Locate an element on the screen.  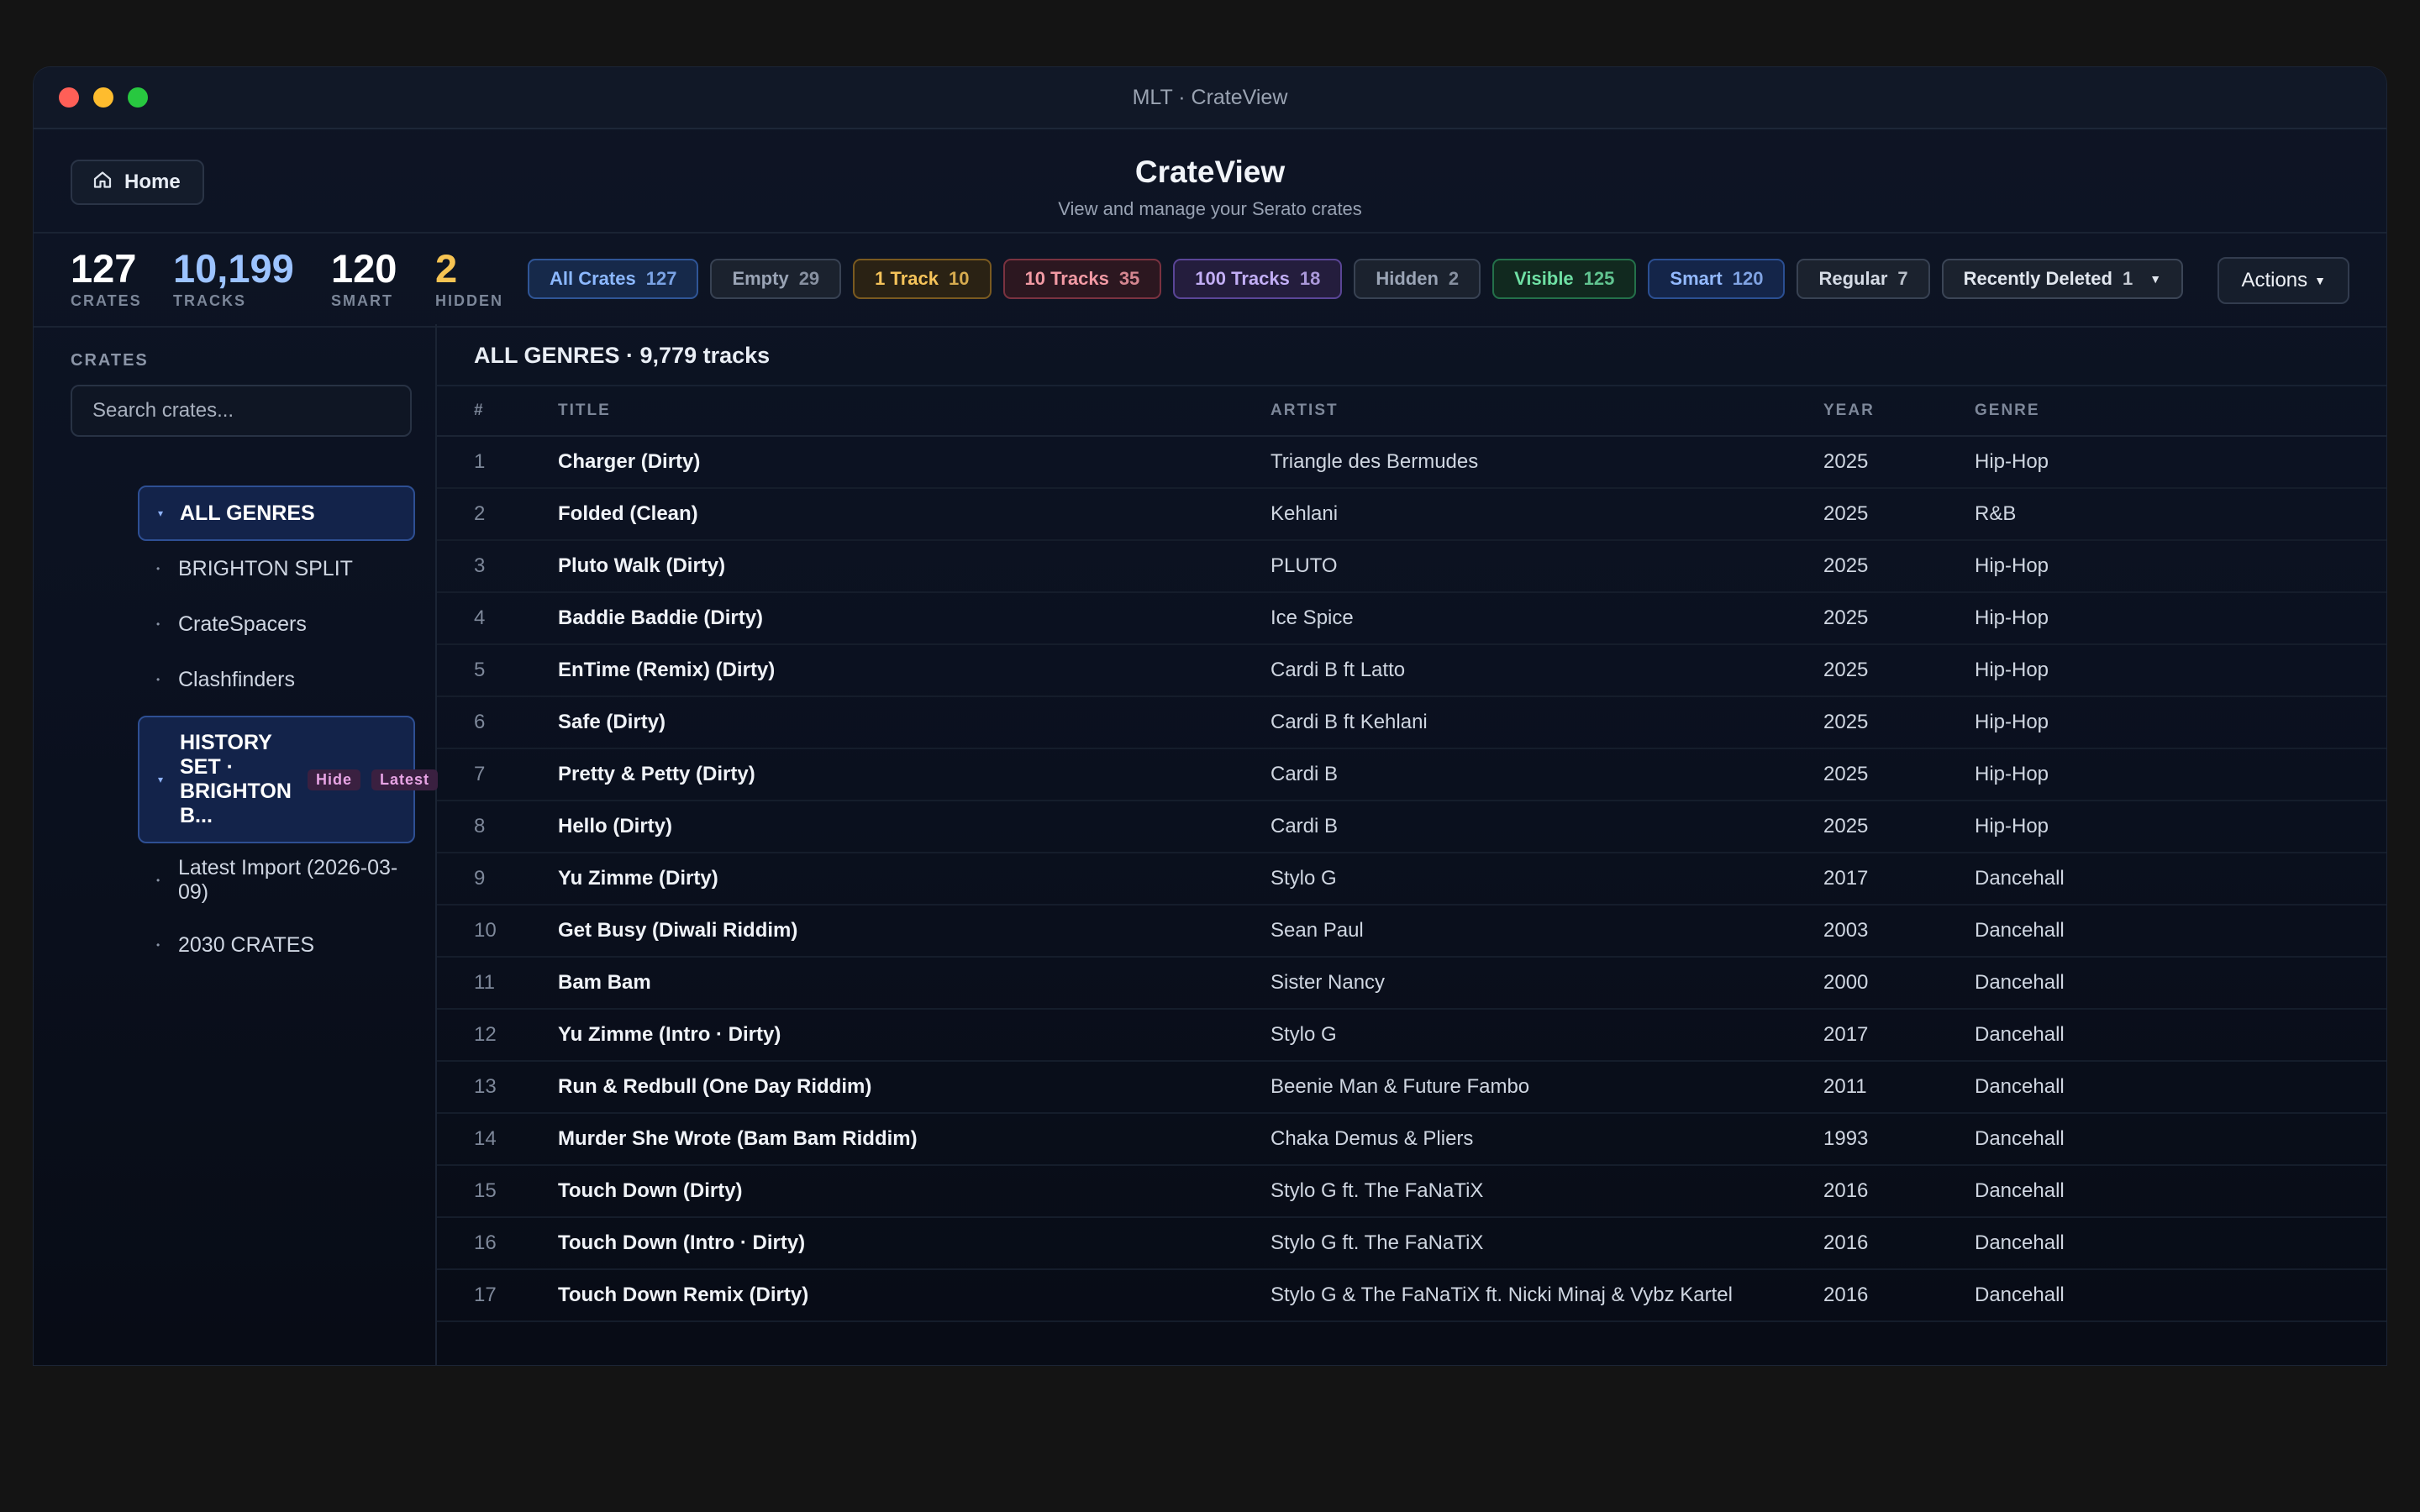
track-number: 5 is located at coordinates (497, 670).